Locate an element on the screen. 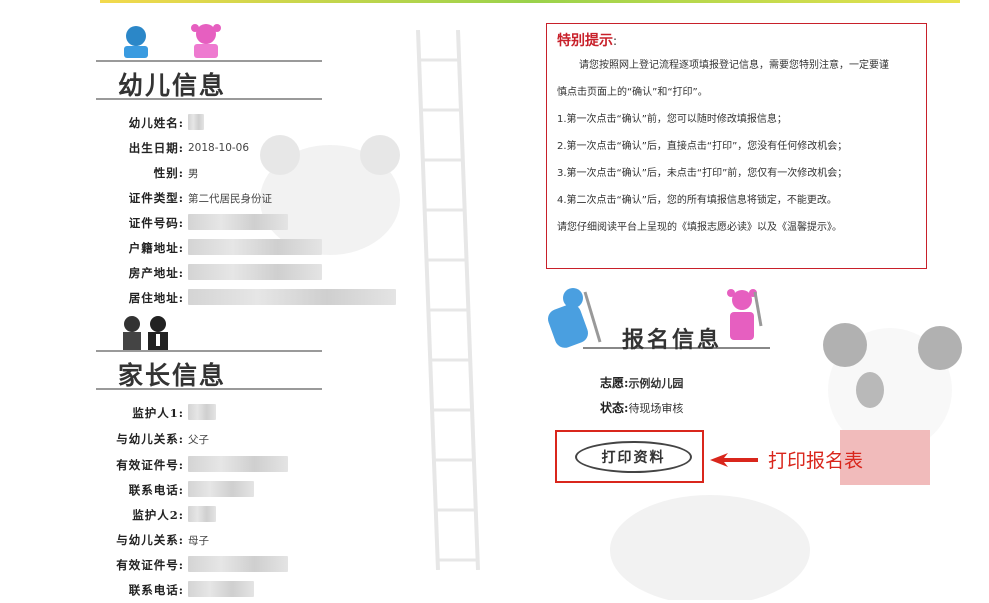 This screenshot has width=989, height=603. field-id-number: 证件号码: is located at coordinates (194, 223).